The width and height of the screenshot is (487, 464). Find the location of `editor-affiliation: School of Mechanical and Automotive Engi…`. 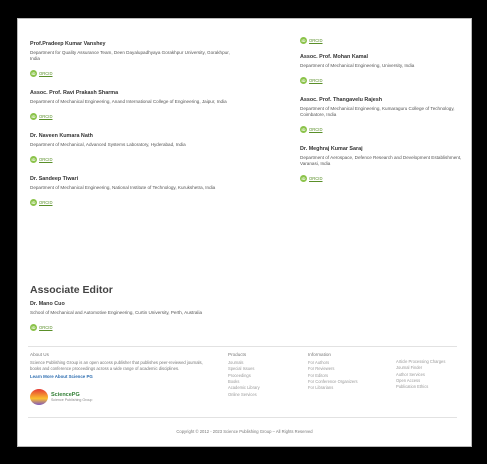

editor-affiliation: School of Mechanical and Automotive Engi… is located at coordinates (116, 312).